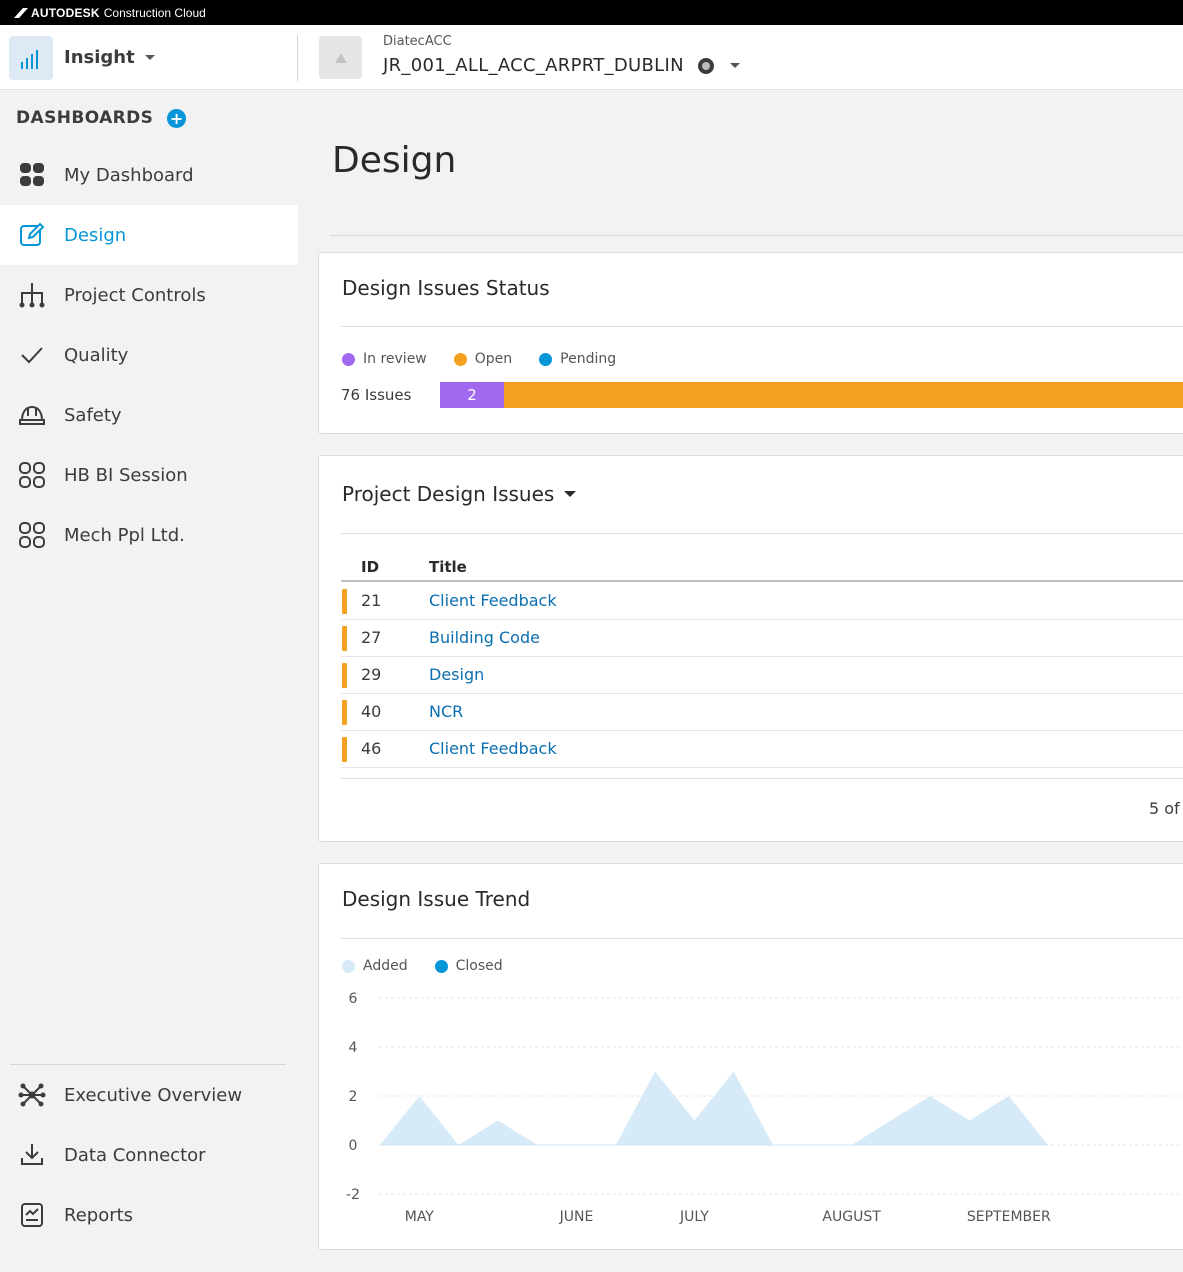  What do you see at coordinates (31, 57) in the screenshot?
I see `insight-chart-icon` at bounding box center [31, 57].